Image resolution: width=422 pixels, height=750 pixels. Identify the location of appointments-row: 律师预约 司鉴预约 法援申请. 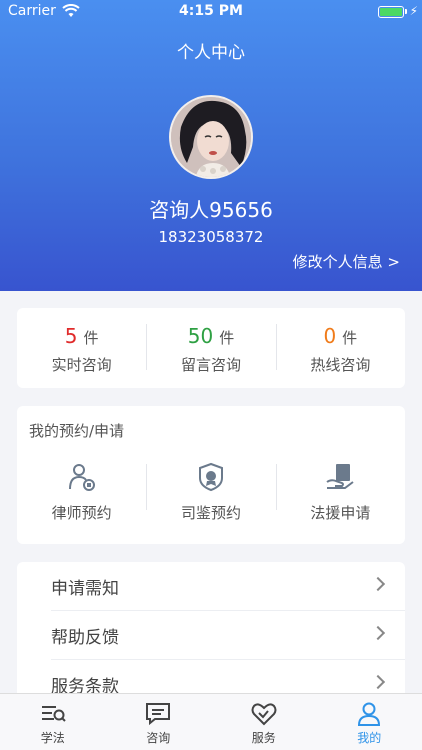
(211, 492).